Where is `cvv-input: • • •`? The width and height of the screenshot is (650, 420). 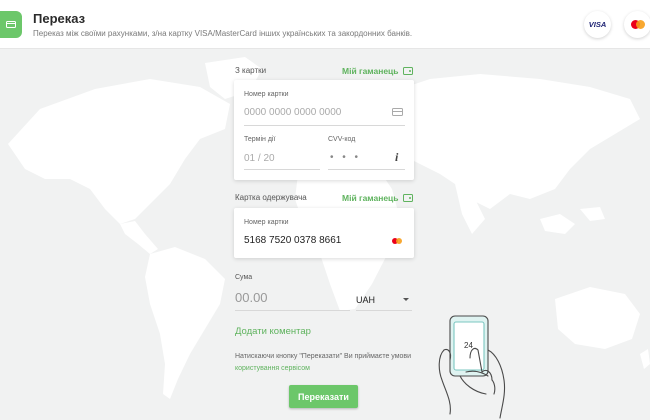
cvv-input: • • • is located at coordinates (345, 157).